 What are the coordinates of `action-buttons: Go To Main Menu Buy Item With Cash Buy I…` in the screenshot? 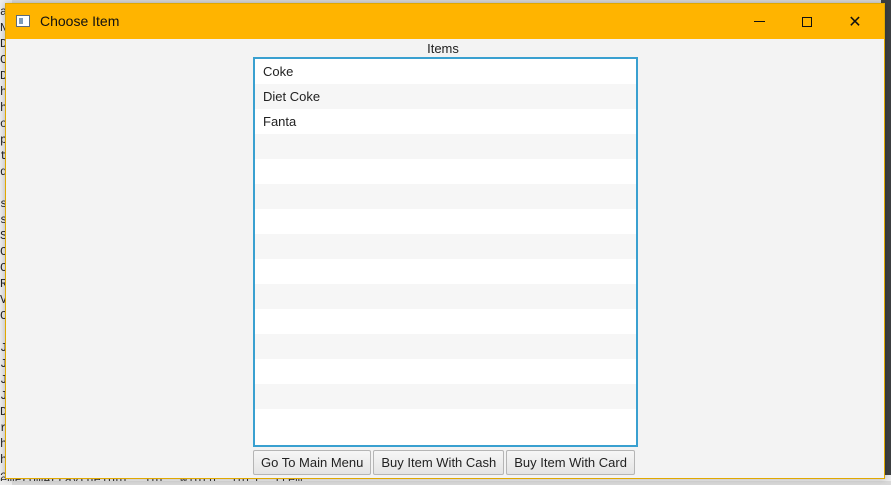 It's located at (444, 462).